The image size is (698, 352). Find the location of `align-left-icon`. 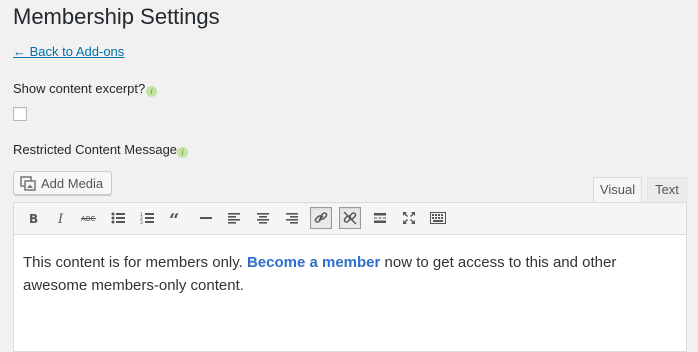

align-left-icon is located at coordinates (234, 218).